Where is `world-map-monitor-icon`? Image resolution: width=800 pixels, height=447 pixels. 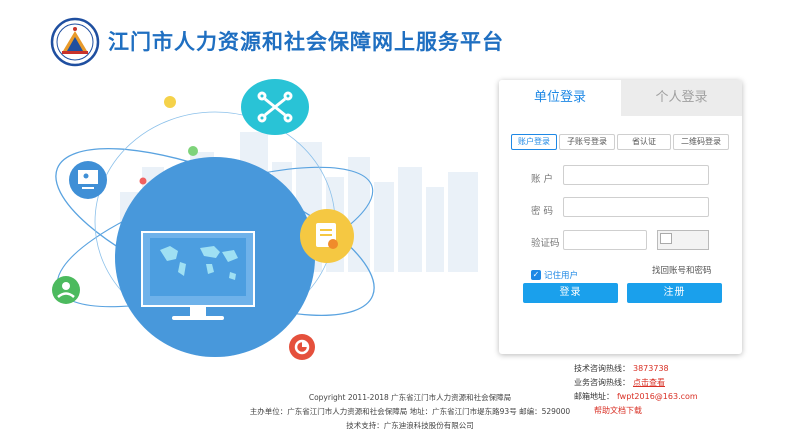 world-map-monitor-icon is located at coordinates (198, 275).